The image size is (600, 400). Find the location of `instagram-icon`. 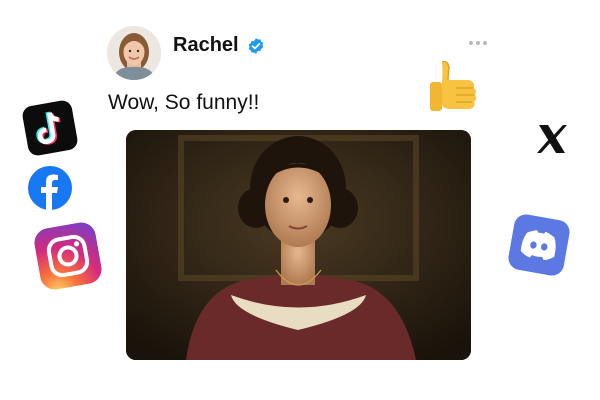

instagram-icon is located at coordinates (68, 256).